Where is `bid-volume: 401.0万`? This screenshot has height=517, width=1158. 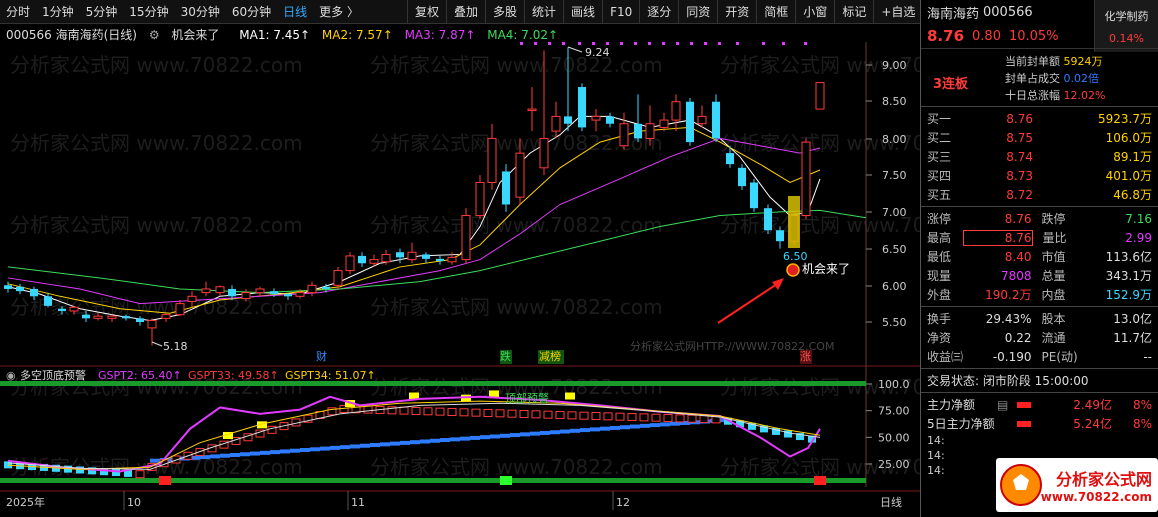 bid-volume: 401.0万 is located at coordinates (1128, 176).